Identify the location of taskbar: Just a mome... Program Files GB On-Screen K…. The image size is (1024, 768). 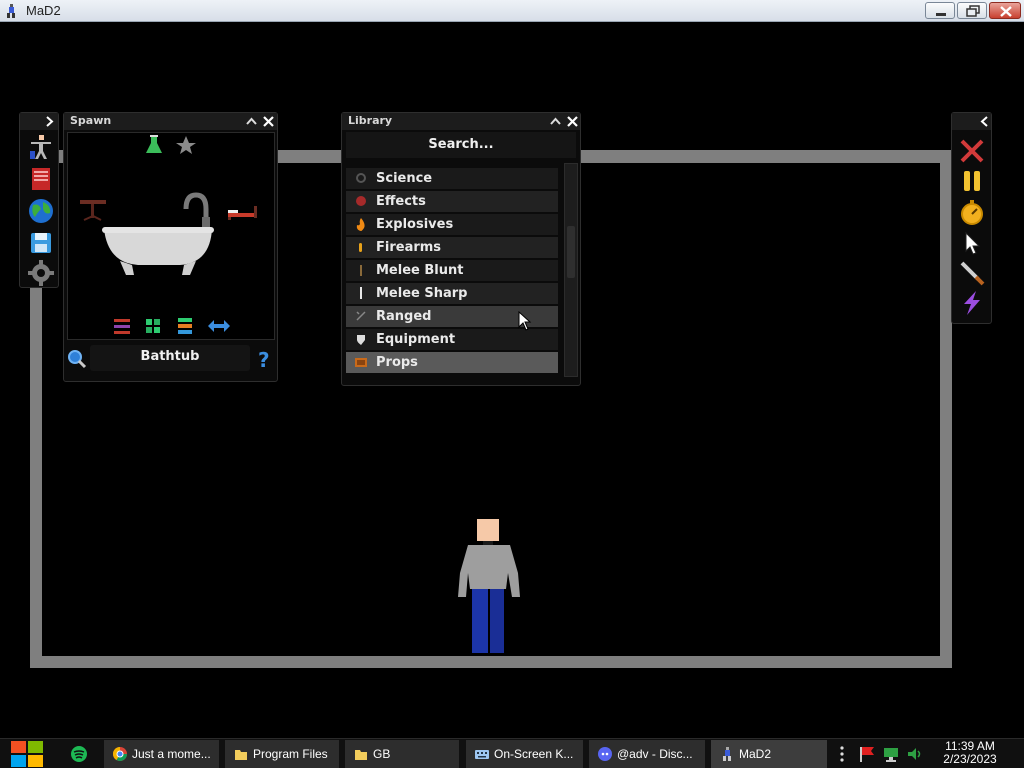
(512, 753).